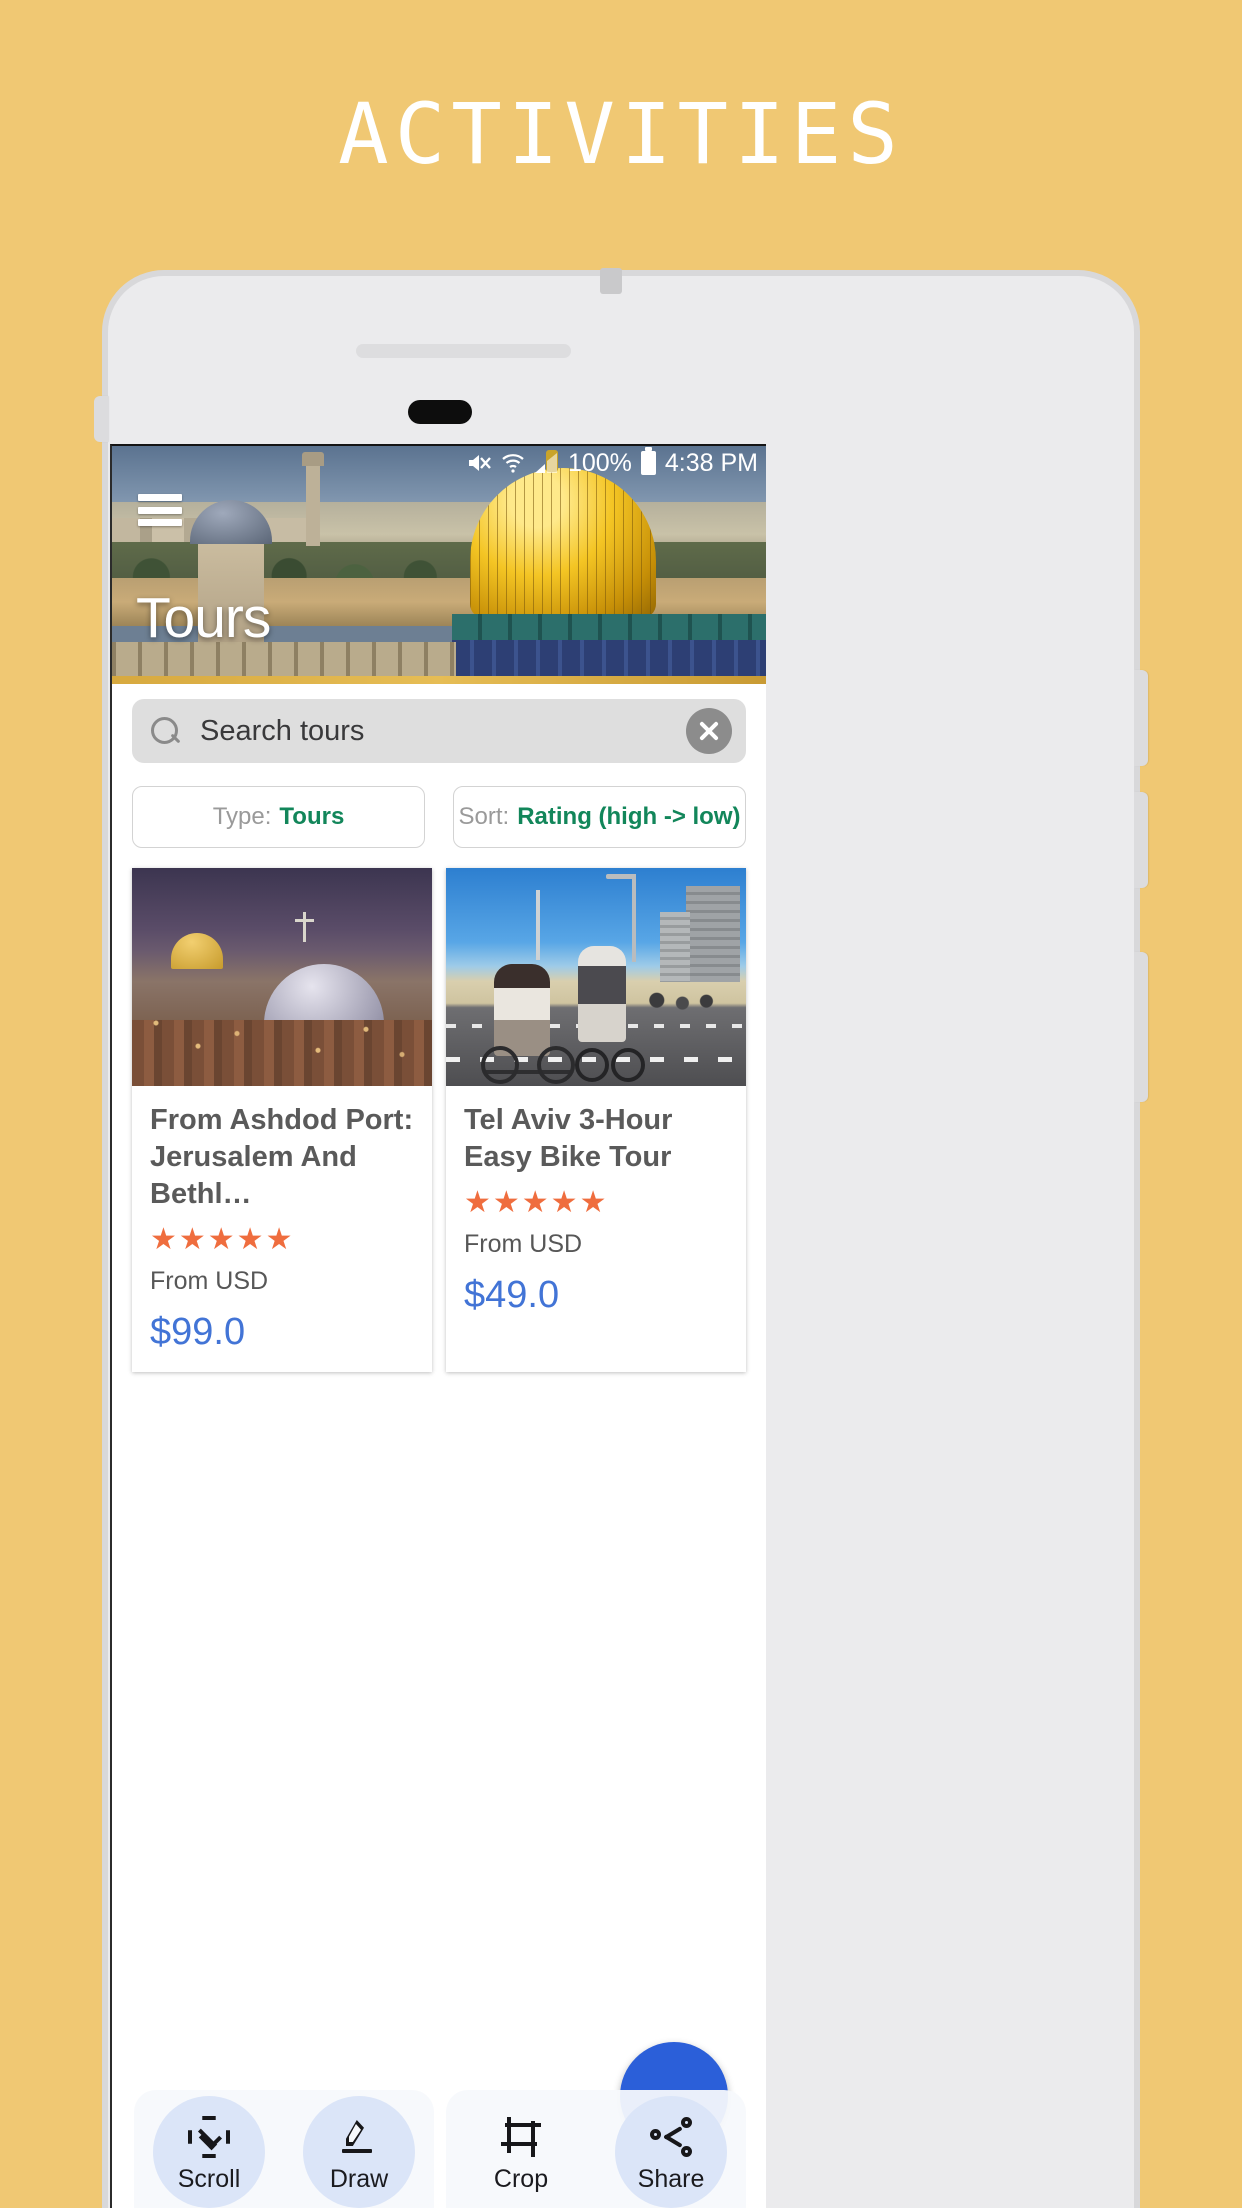 This screenshot has height=2208, width=1242. I want to click on mute-icon, so click(479, 463).